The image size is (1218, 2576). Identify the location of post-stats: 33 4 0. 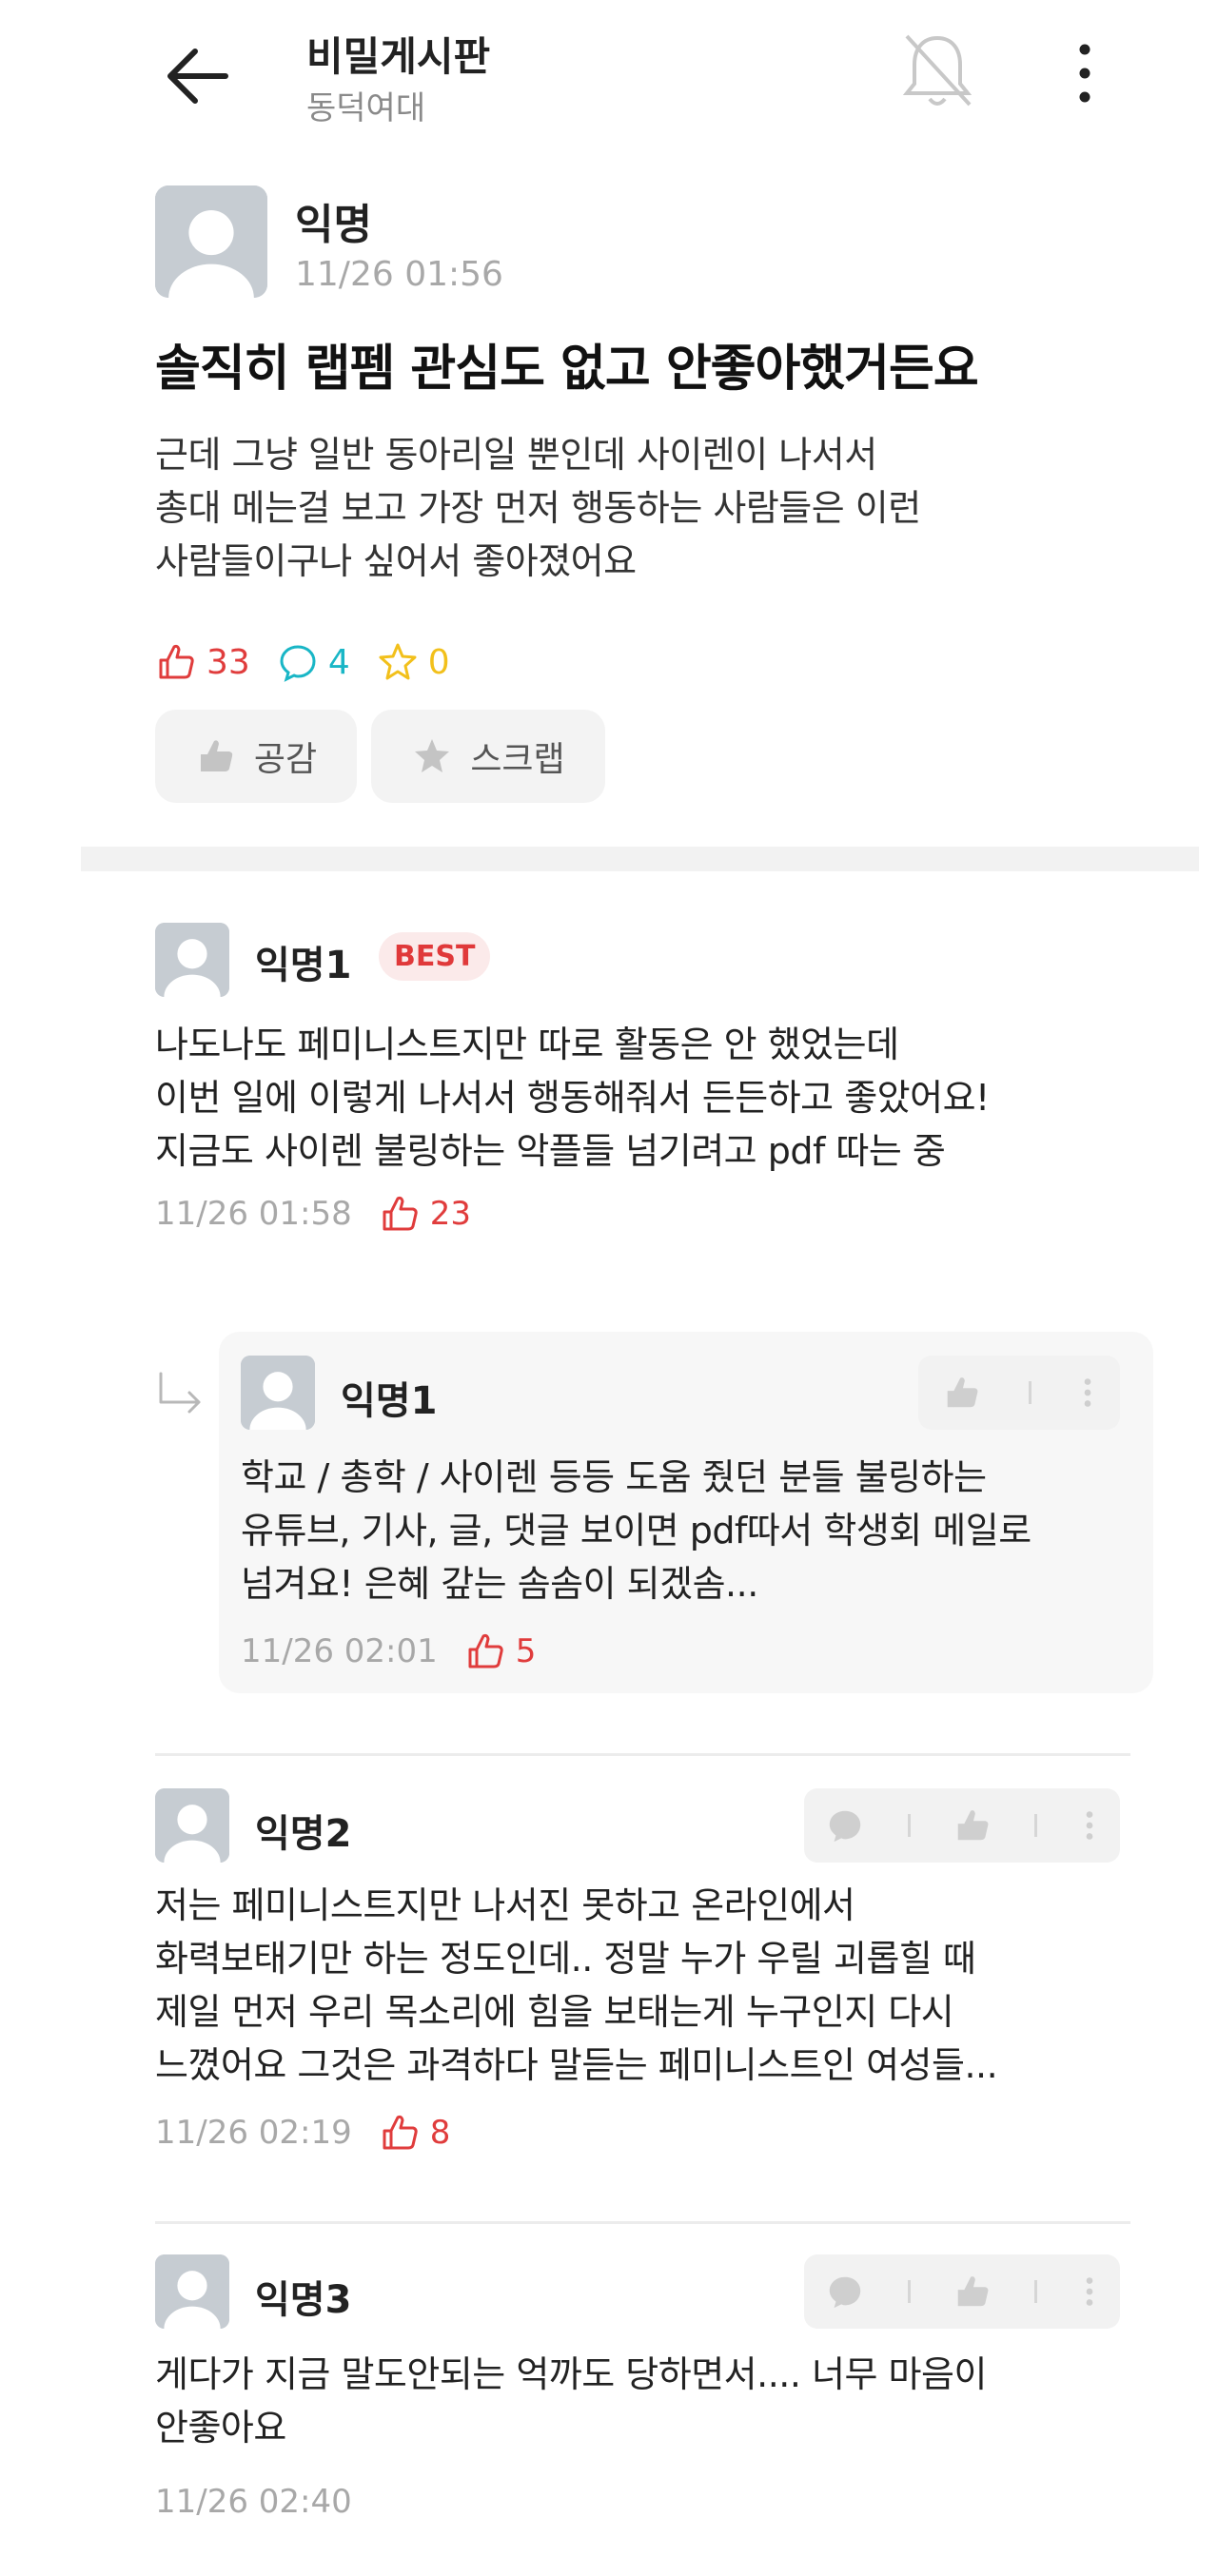
(316, 662).